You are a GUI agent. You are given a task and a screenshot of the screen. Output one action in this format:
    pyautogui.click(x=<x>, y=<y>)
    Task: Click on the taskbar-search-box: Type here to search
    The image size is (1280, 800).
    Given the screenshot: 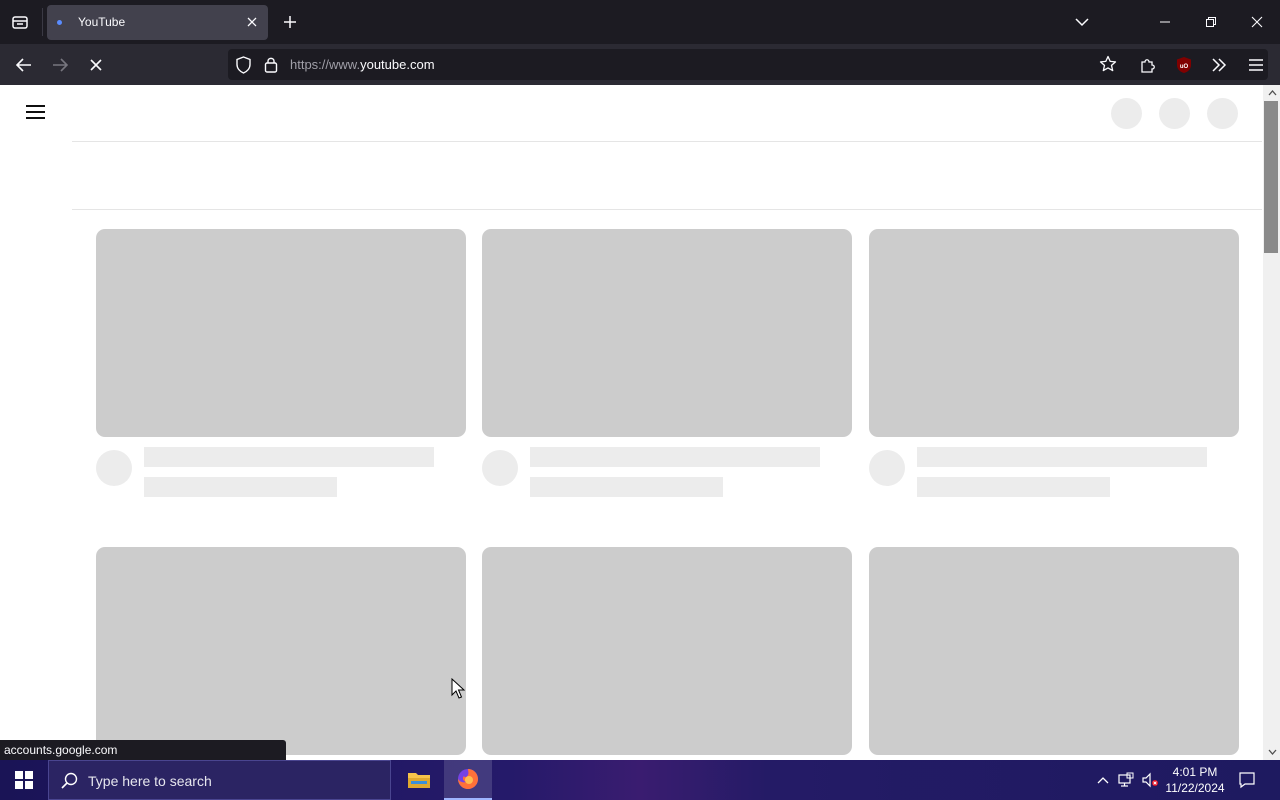 What is the action you would take?
    pyautogui.click(x=219, y=780)
    